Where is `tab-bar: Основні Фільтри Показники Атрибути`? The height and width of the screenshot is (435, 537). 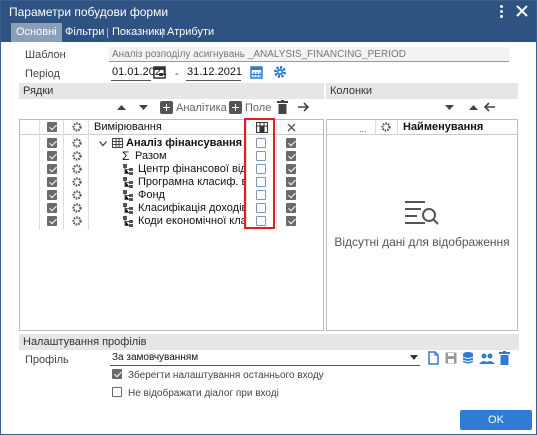
tab-bar: Основні Фільтри Показники Атрибути is located at coordinates (268, 32).